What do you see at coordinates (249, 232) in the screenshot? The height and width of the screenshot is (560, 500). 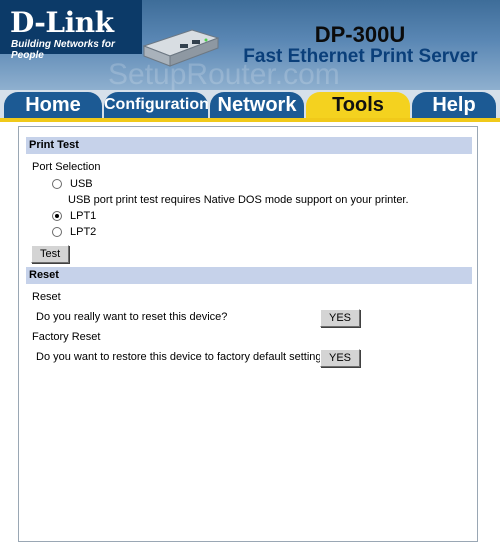 I see `port-option-lpt2: LPT2` at bounding box center [249, 232].